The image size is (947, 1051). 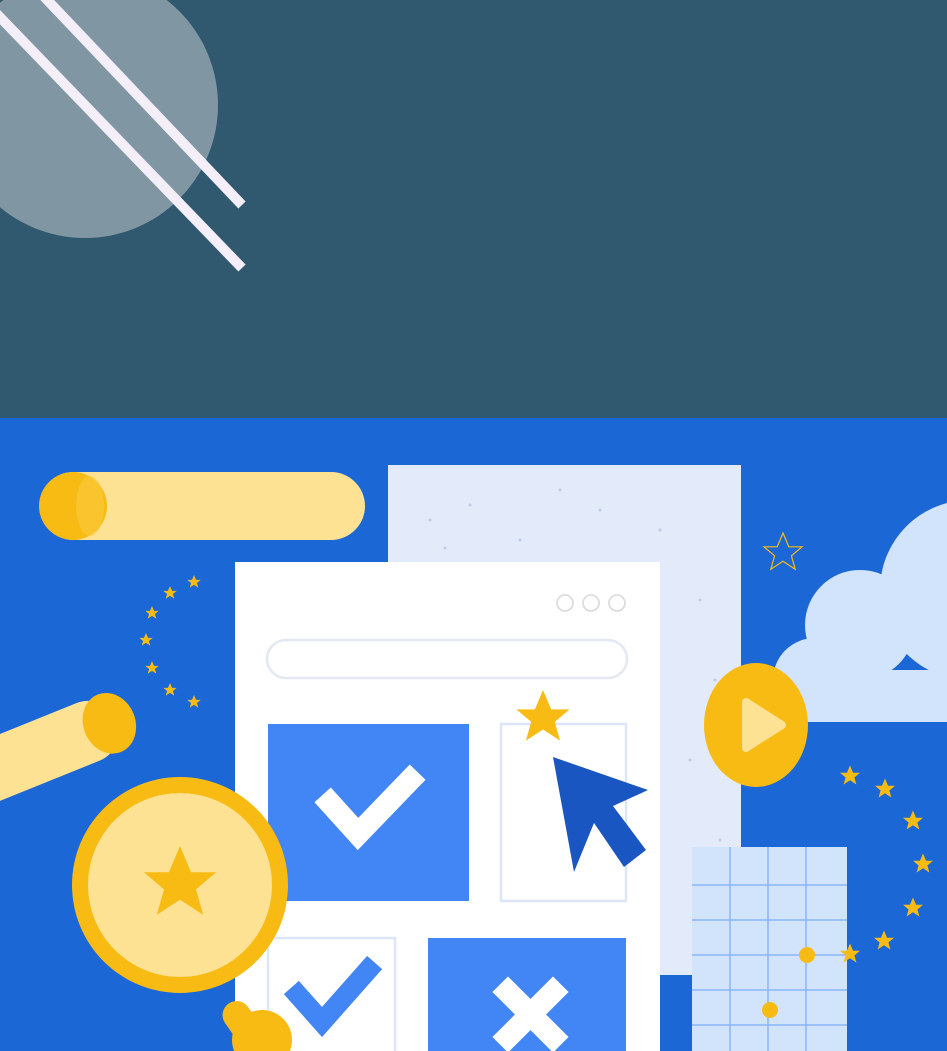 I want to click on pill-shape-top, so click(x=202, y=506).